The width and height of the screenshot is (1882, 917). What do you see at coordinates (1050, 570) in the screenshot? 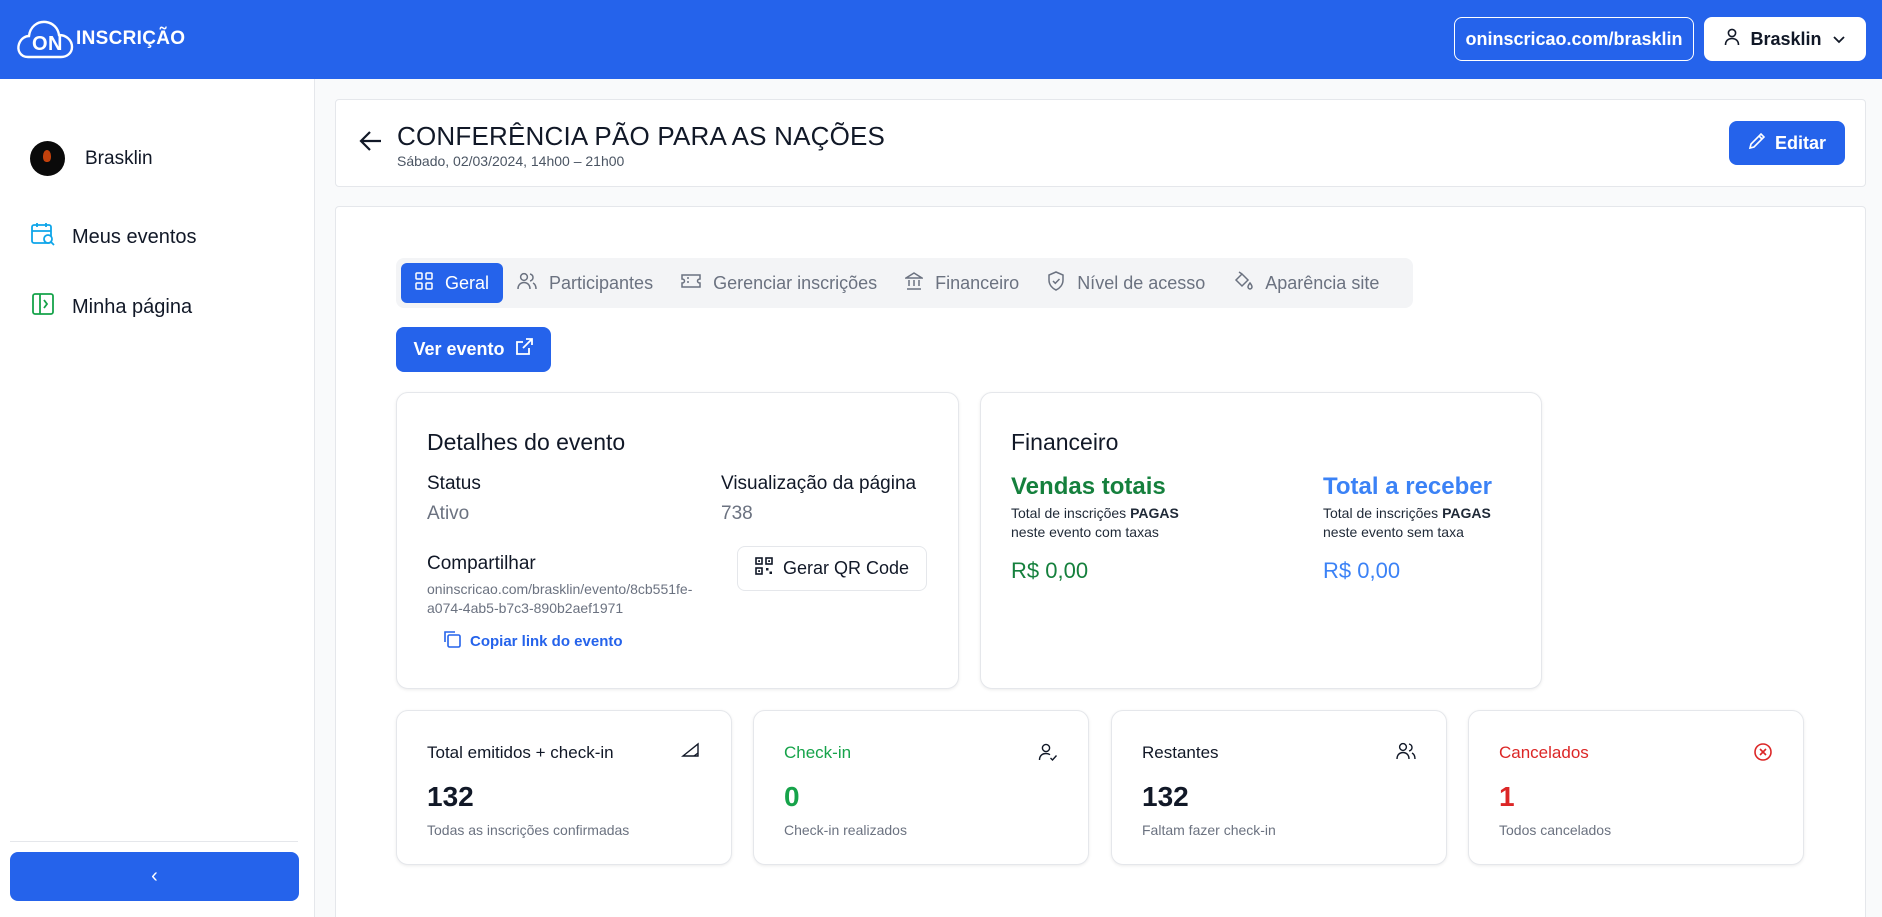
I see `total-sales-value: R$ 0,00` at bounding box center [1050, 570].